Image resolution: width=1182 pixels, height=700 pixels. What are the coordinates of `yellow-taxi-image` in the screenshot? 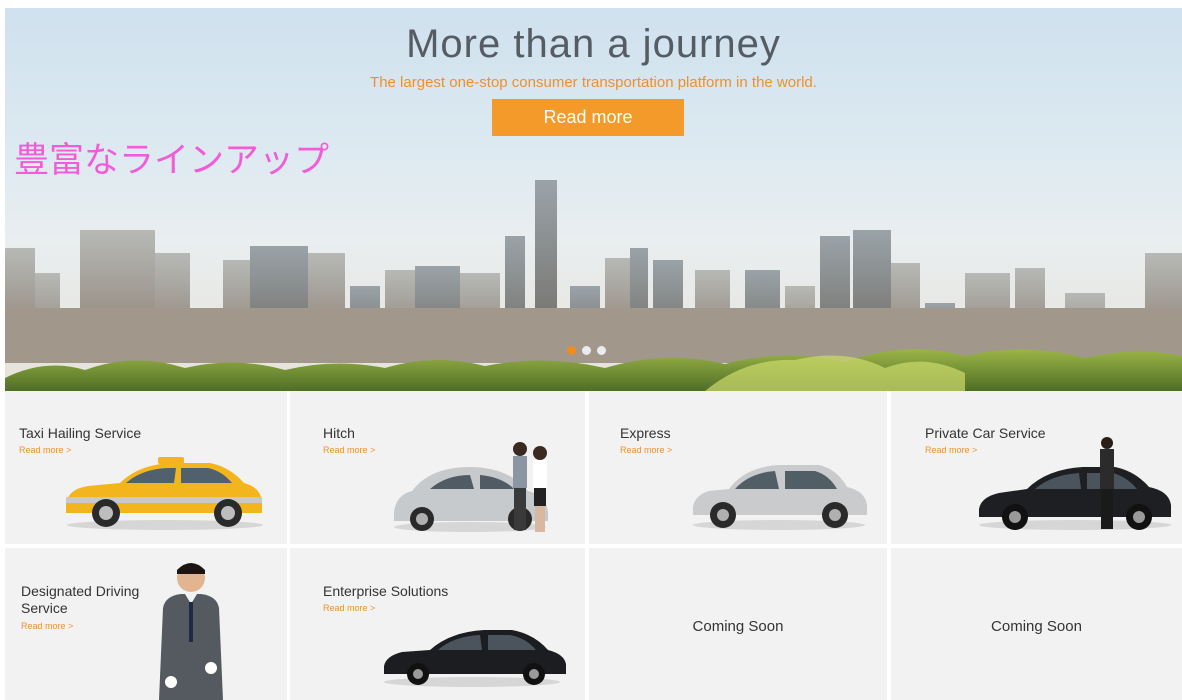 It's located at (164, 493).